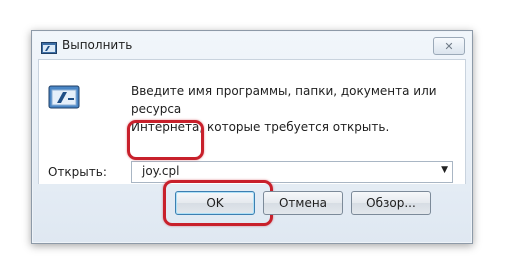  Describe the element at coordinates (444, 170) in the screenshot. I see `chevron-down-icon: ▼` at that location.